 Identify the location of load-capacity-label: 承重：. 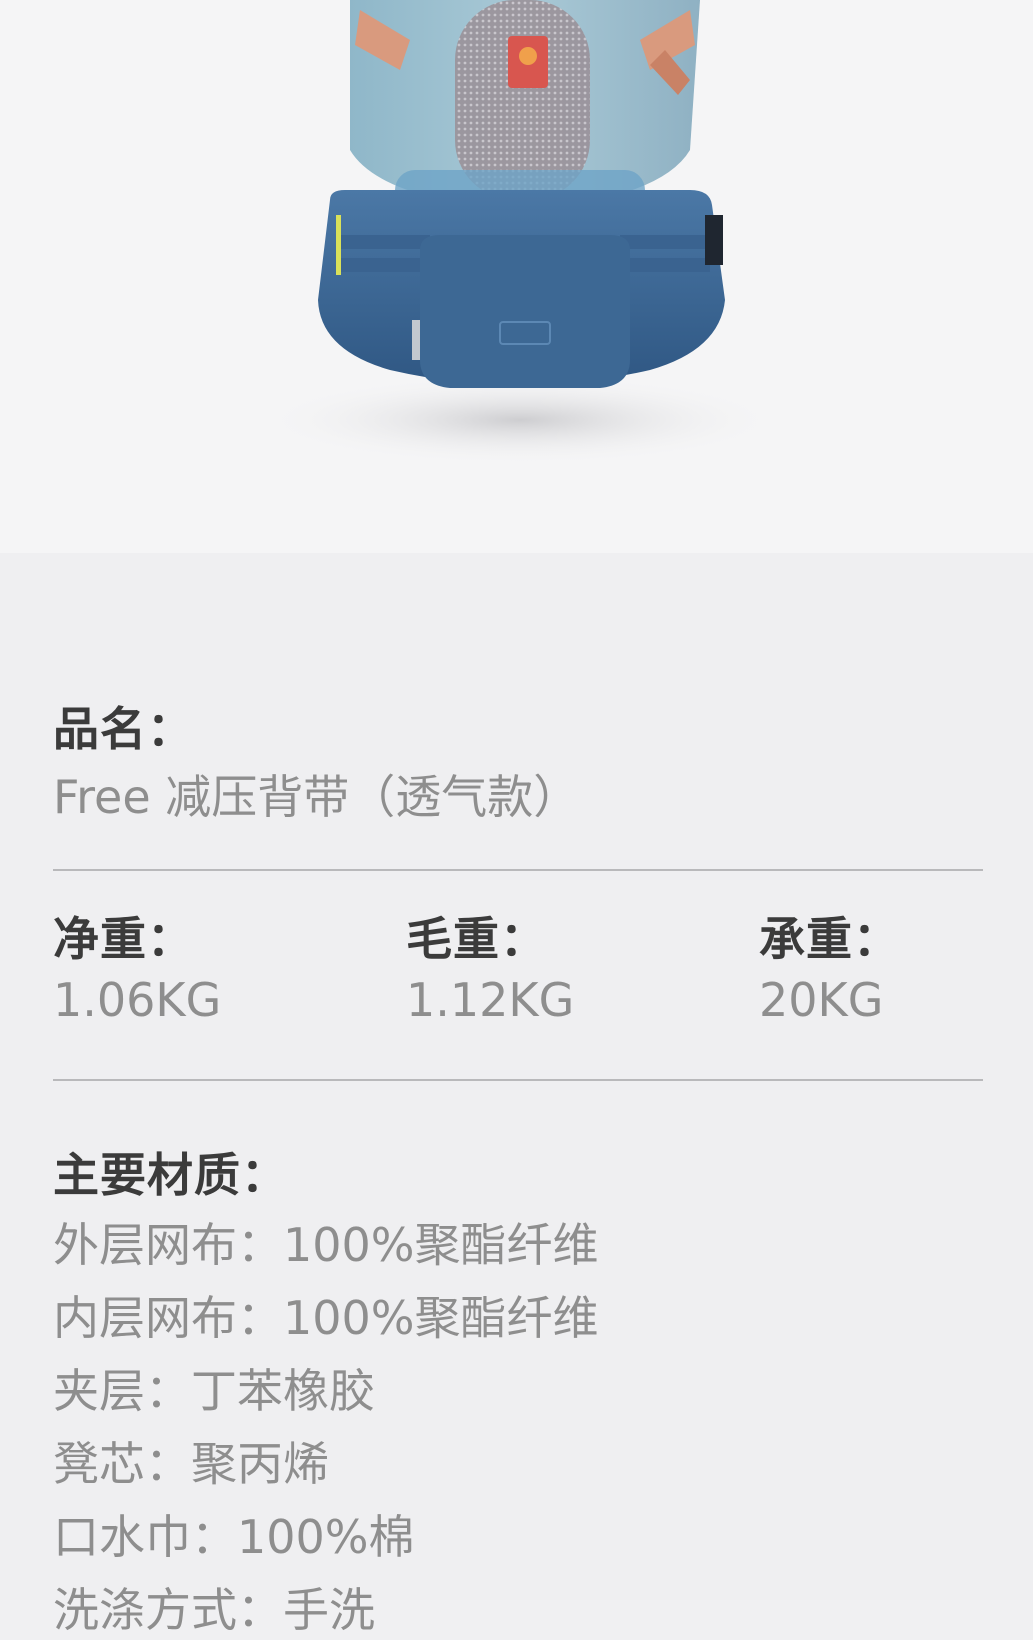
(829, 939).